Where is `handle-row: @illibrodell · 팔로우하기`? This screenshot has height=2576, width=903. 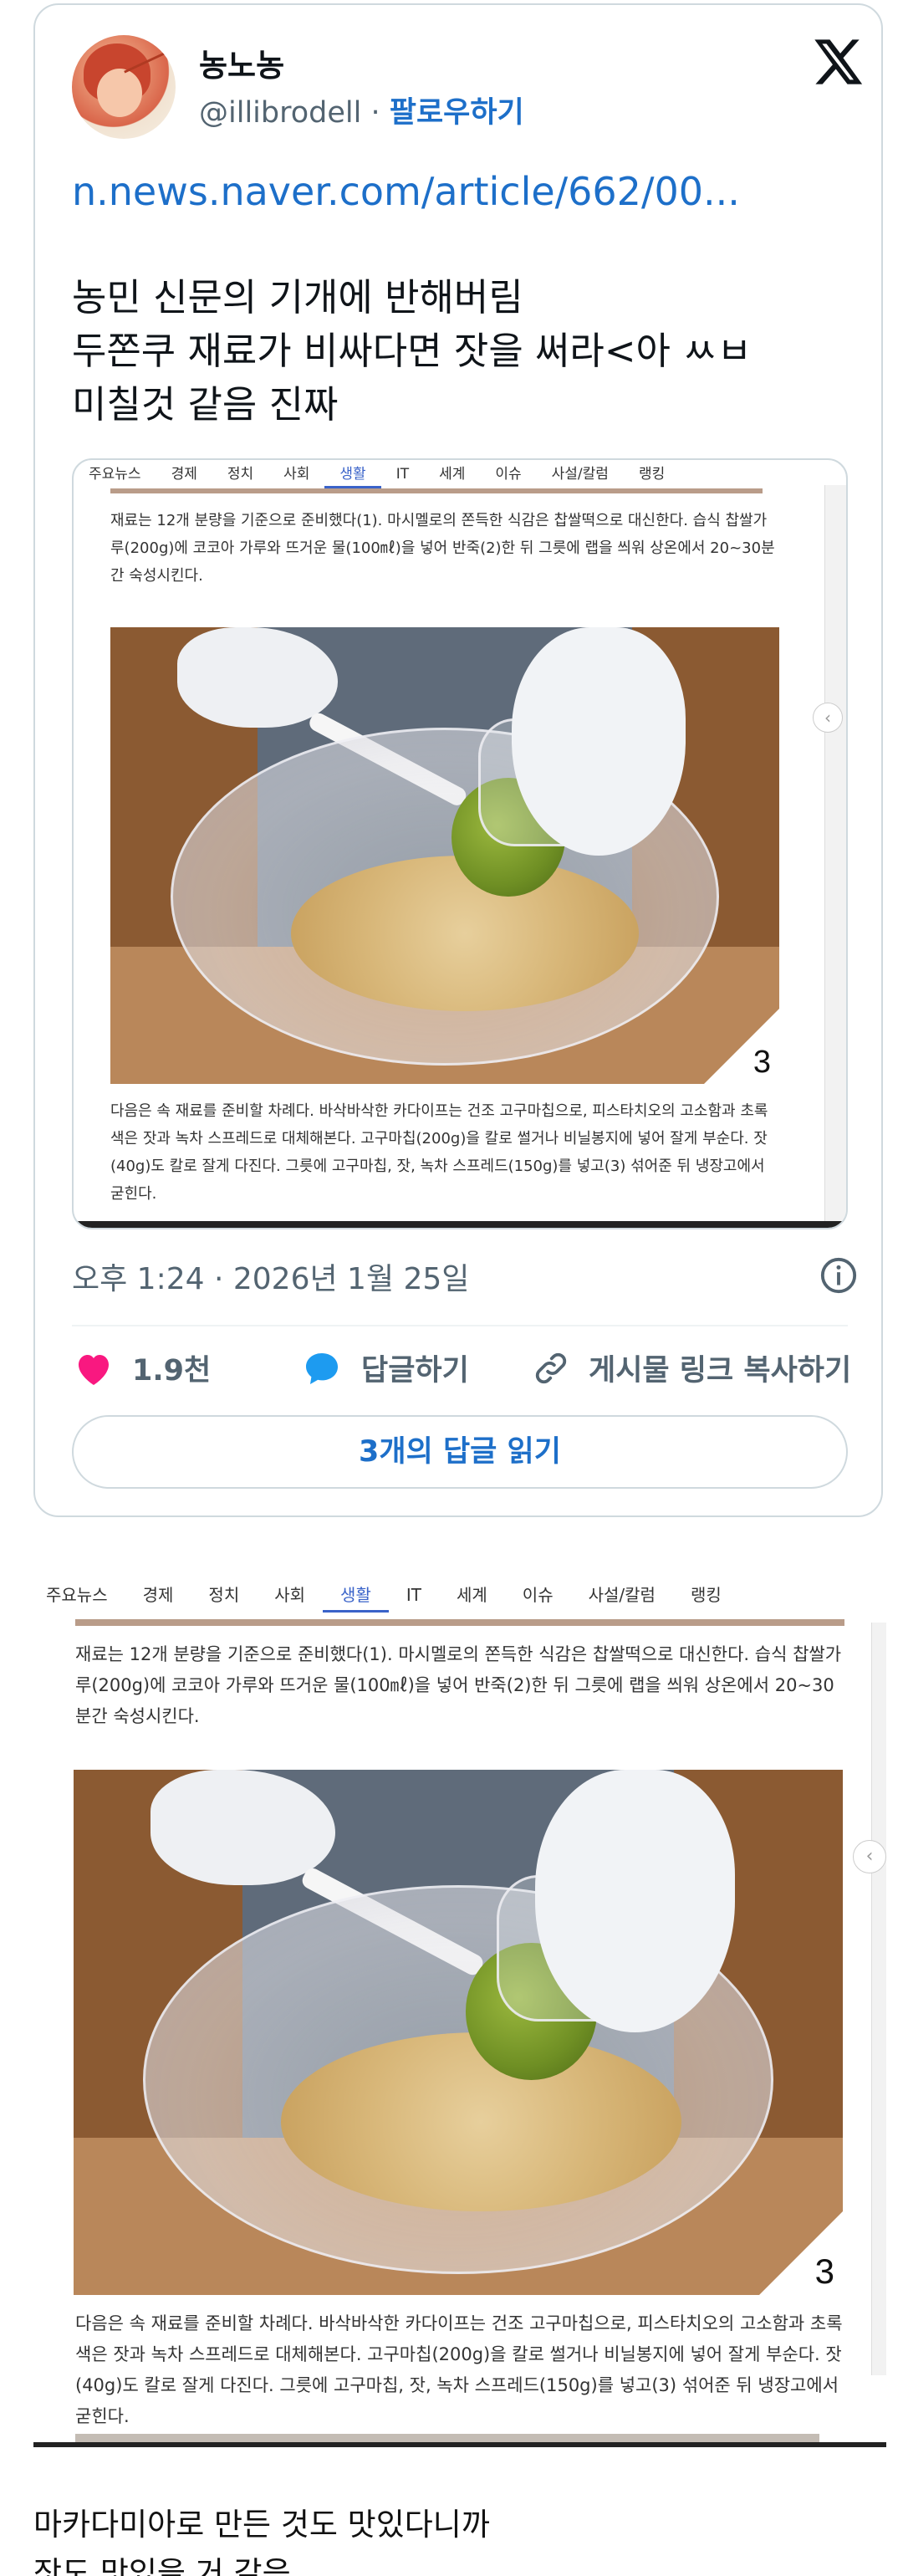 handle-row: @illibrodell · 팔로우하기 is located at coordinates (362, 110).